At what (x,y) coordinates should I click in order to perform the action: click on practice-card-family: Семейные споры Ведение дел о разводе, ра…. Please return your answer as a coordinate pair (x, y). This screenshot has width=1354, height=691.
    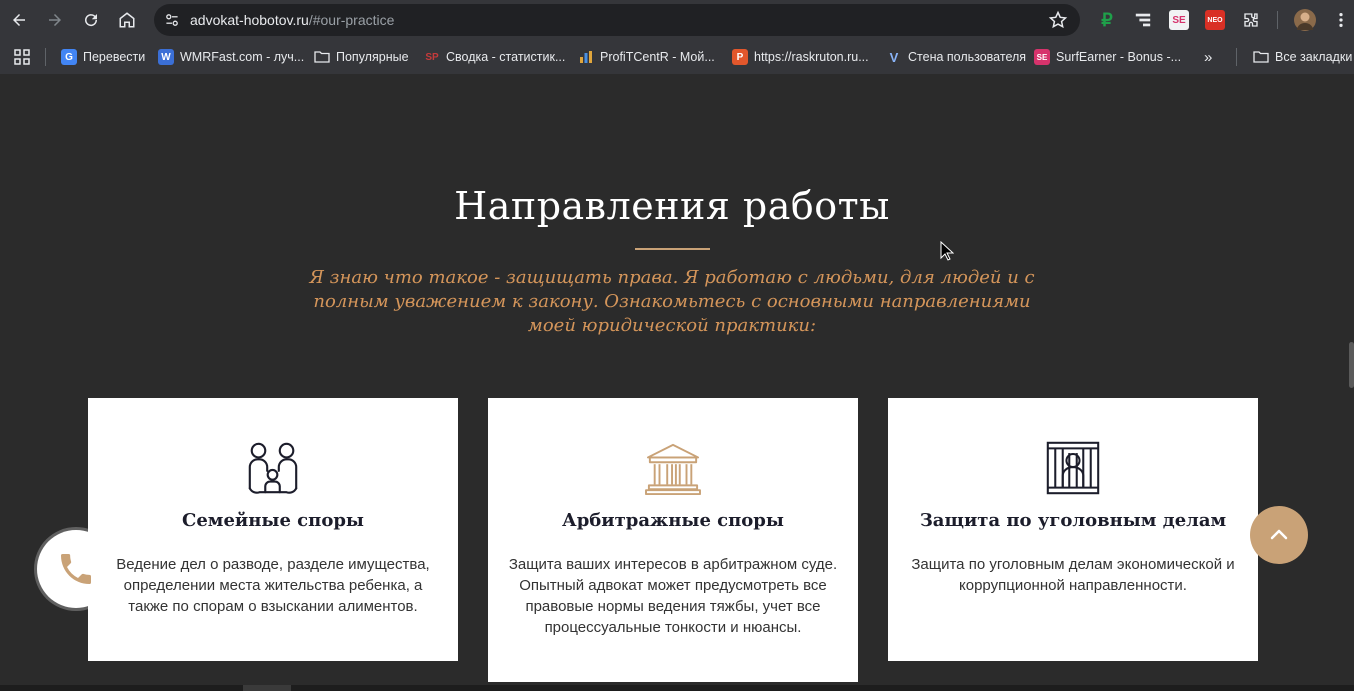
    Looking at the image, I should click on (273, 529).